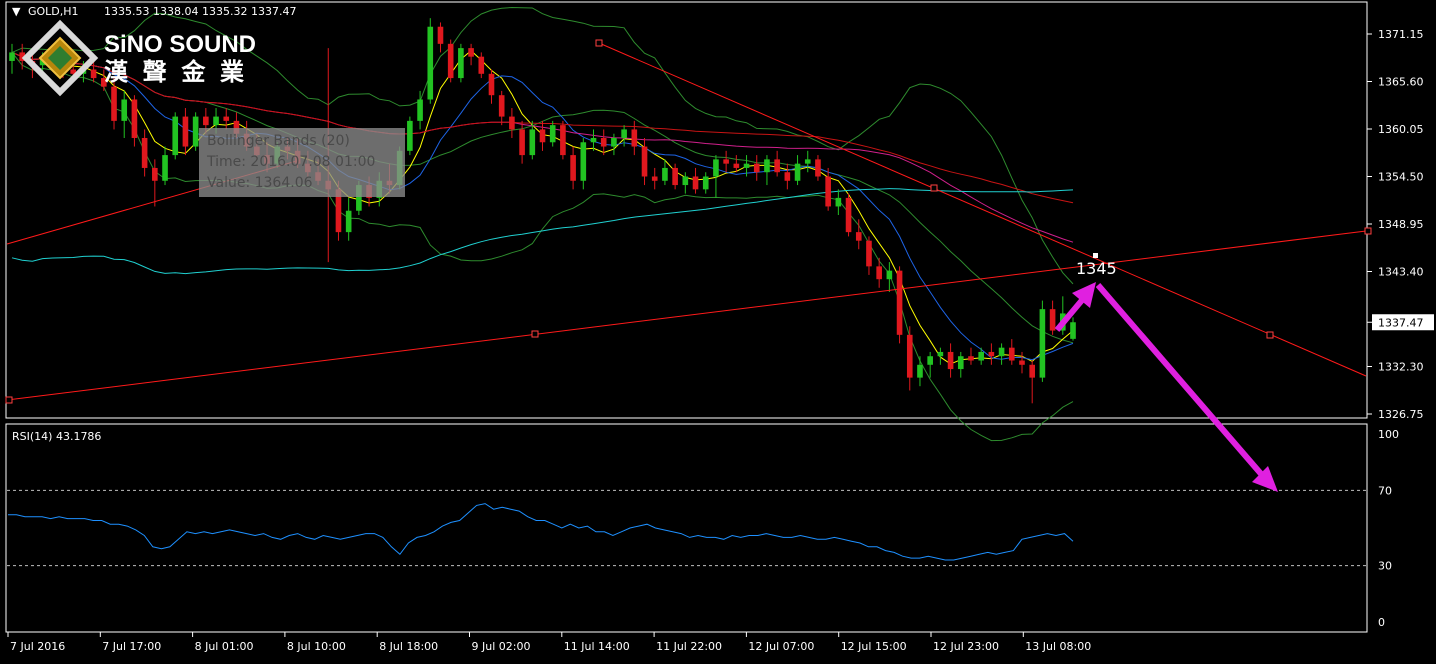 The height and width of the screenshot is (664, 1436). Describe the element at coordinates (1388, 434) in the screenshot. I see `rsi-tick-label: 100` at that location.